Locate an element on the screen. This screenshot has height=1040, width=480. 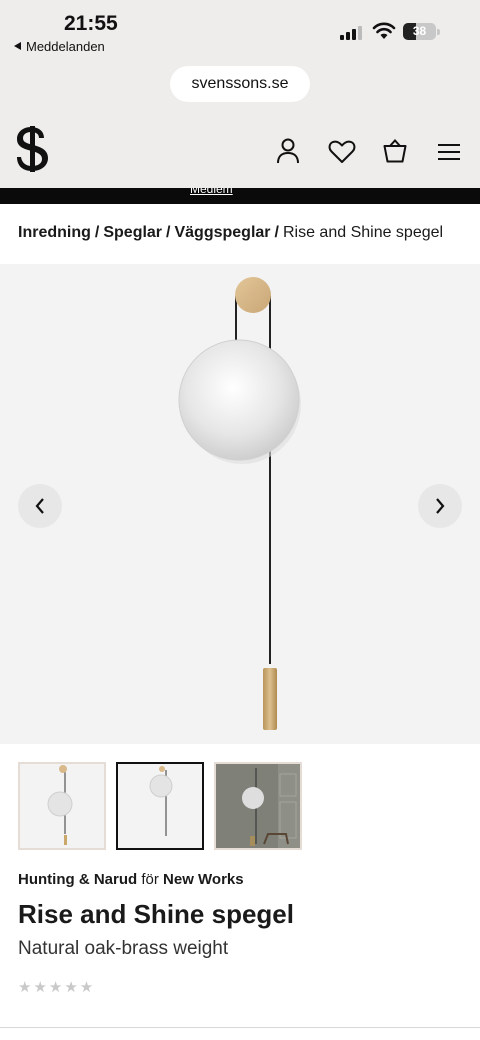
back-app-label: Meddelanden is located at coordinates (65, 46).